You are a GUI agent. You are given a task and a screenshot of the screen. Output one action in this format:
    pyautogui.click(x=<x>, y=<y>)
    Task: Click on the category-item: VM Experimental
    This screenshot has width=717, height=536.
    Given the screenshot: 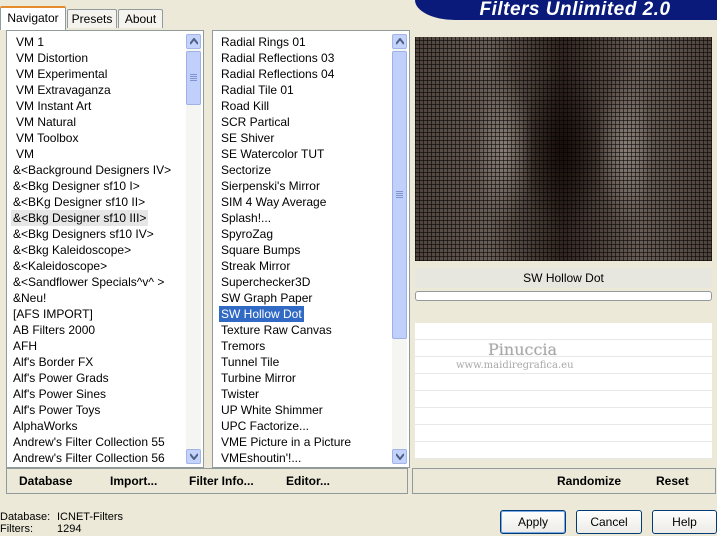 What is the action you would take?
    pyautogui.click(x=60, y=74)
    